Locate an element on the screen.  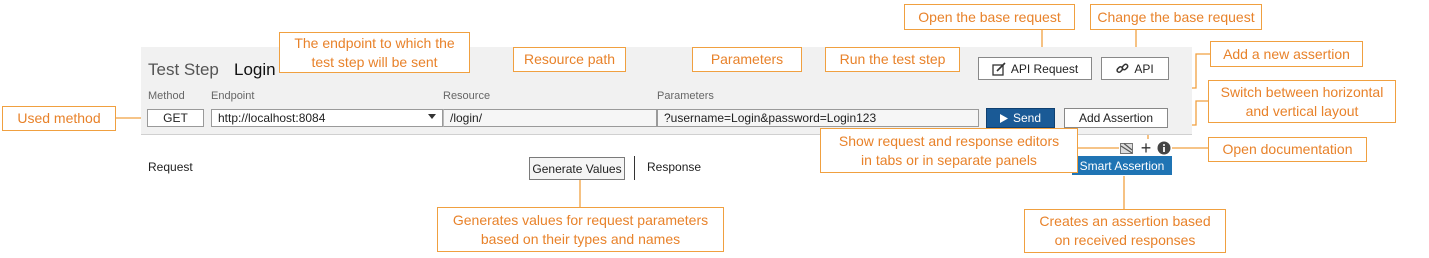
callout-text-line1: Show request and response editors is located at coordinates (949, 140).